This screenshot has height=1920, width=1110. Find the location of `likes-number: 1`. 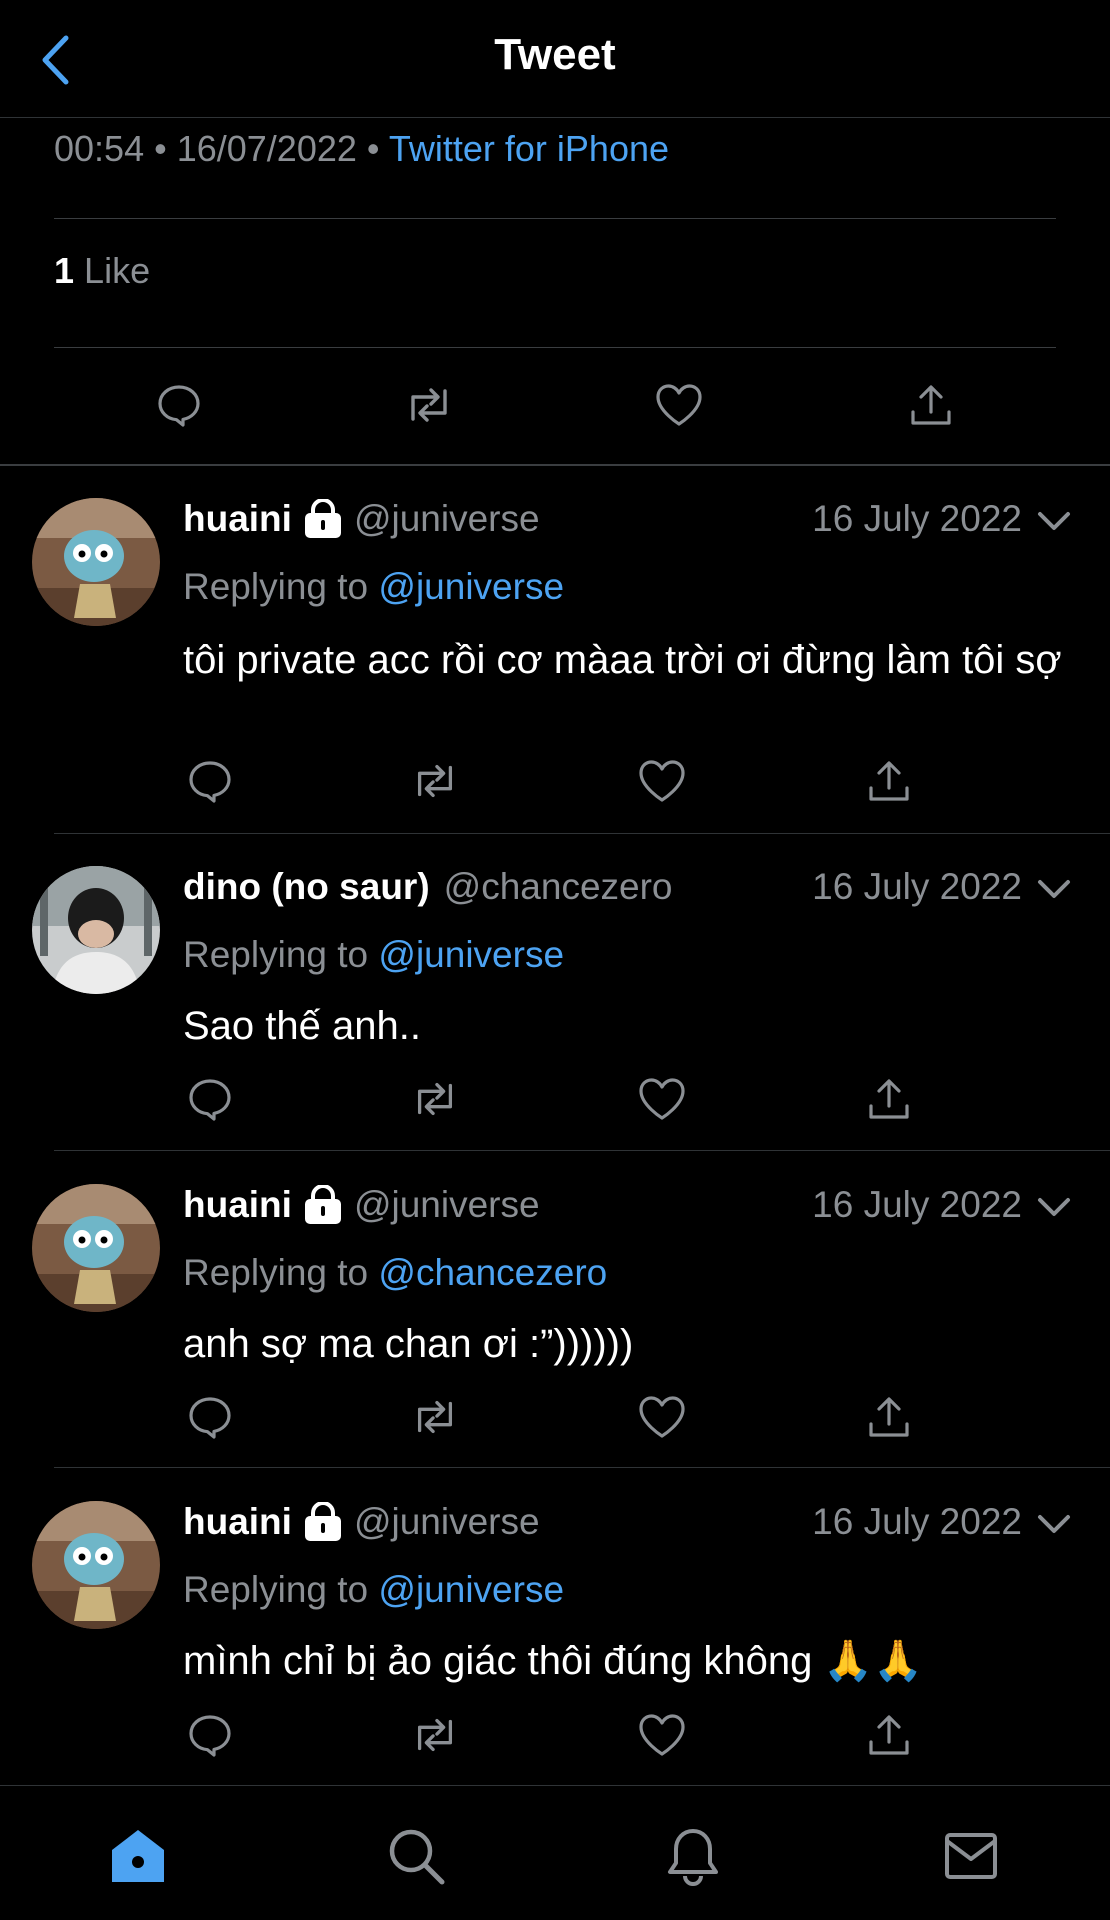

likes-number: 1 is located at coordinates (64, 270).